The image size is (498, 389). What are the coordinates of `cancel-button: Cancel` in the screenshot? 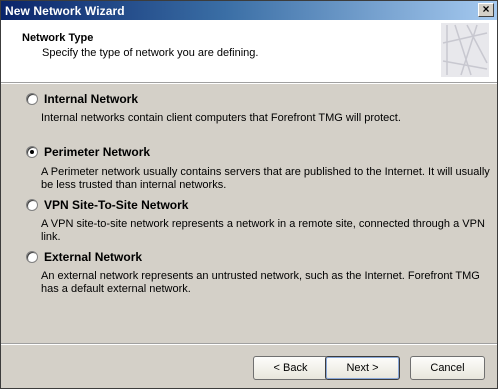 It's located at (447, 368).